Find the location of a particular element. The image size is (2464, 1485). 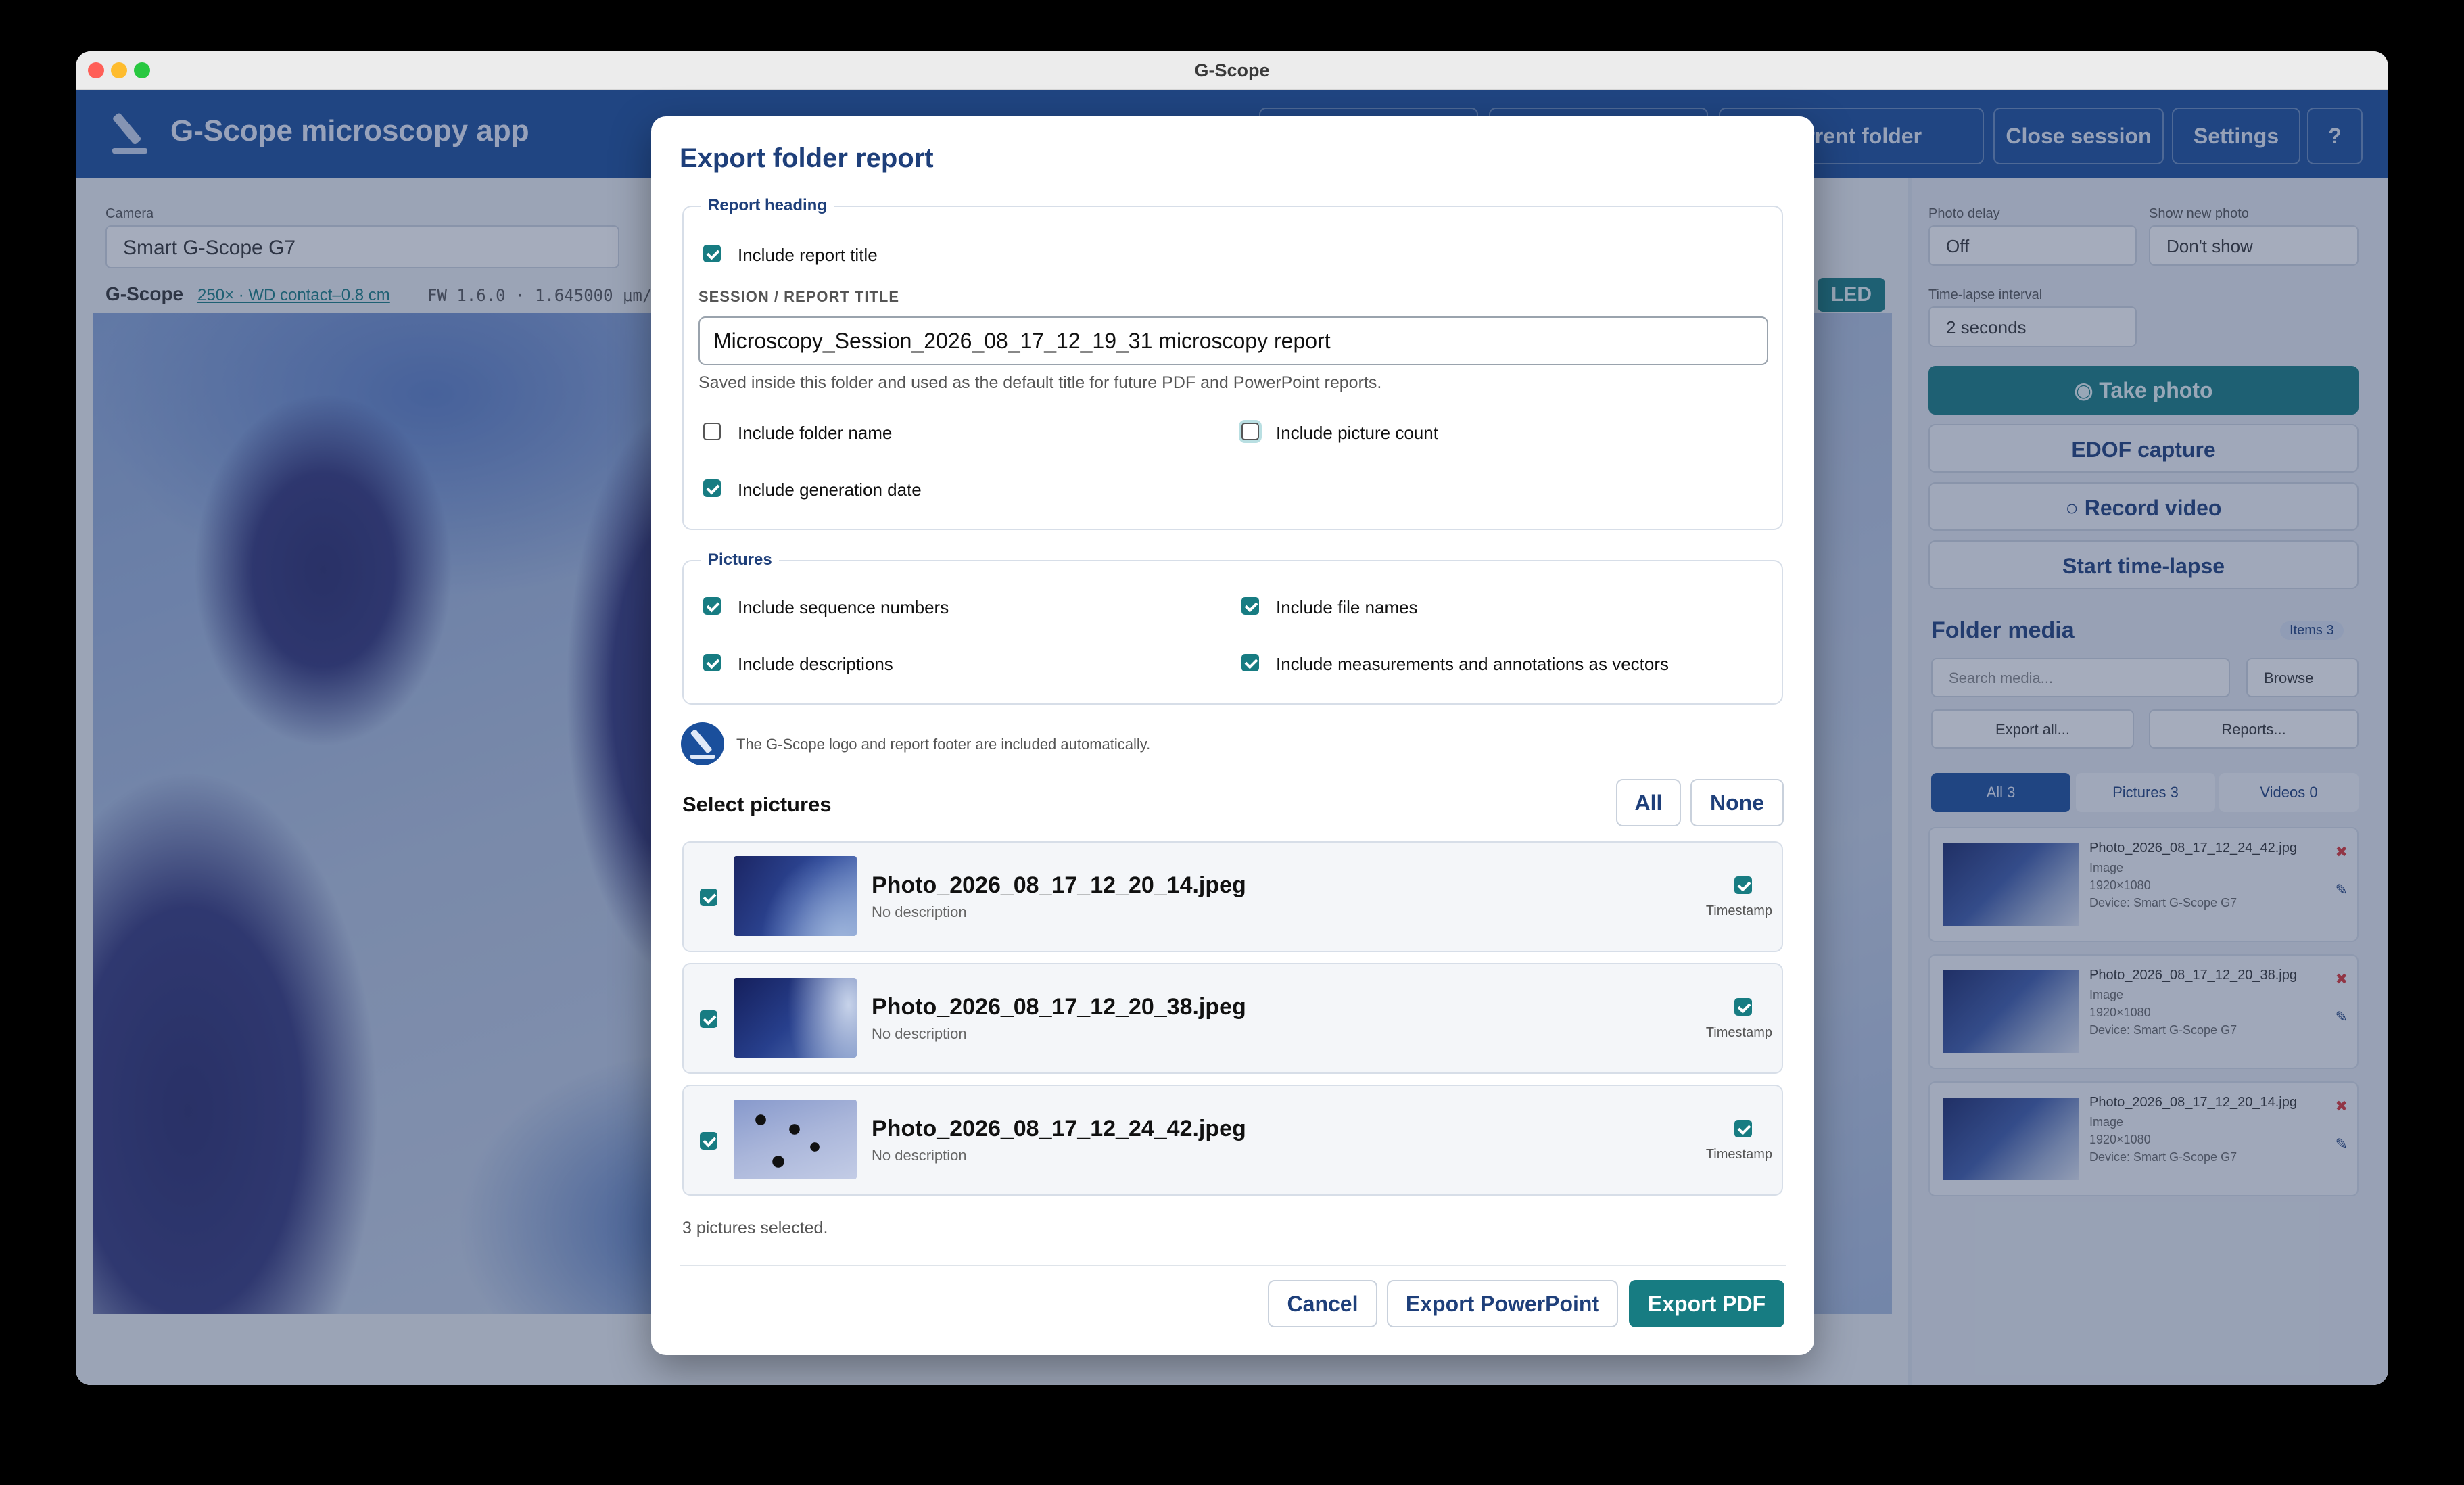

picture-name: Photo_2026_08_17_12_20_14.jpeg is located at coordinates (1059, 885).